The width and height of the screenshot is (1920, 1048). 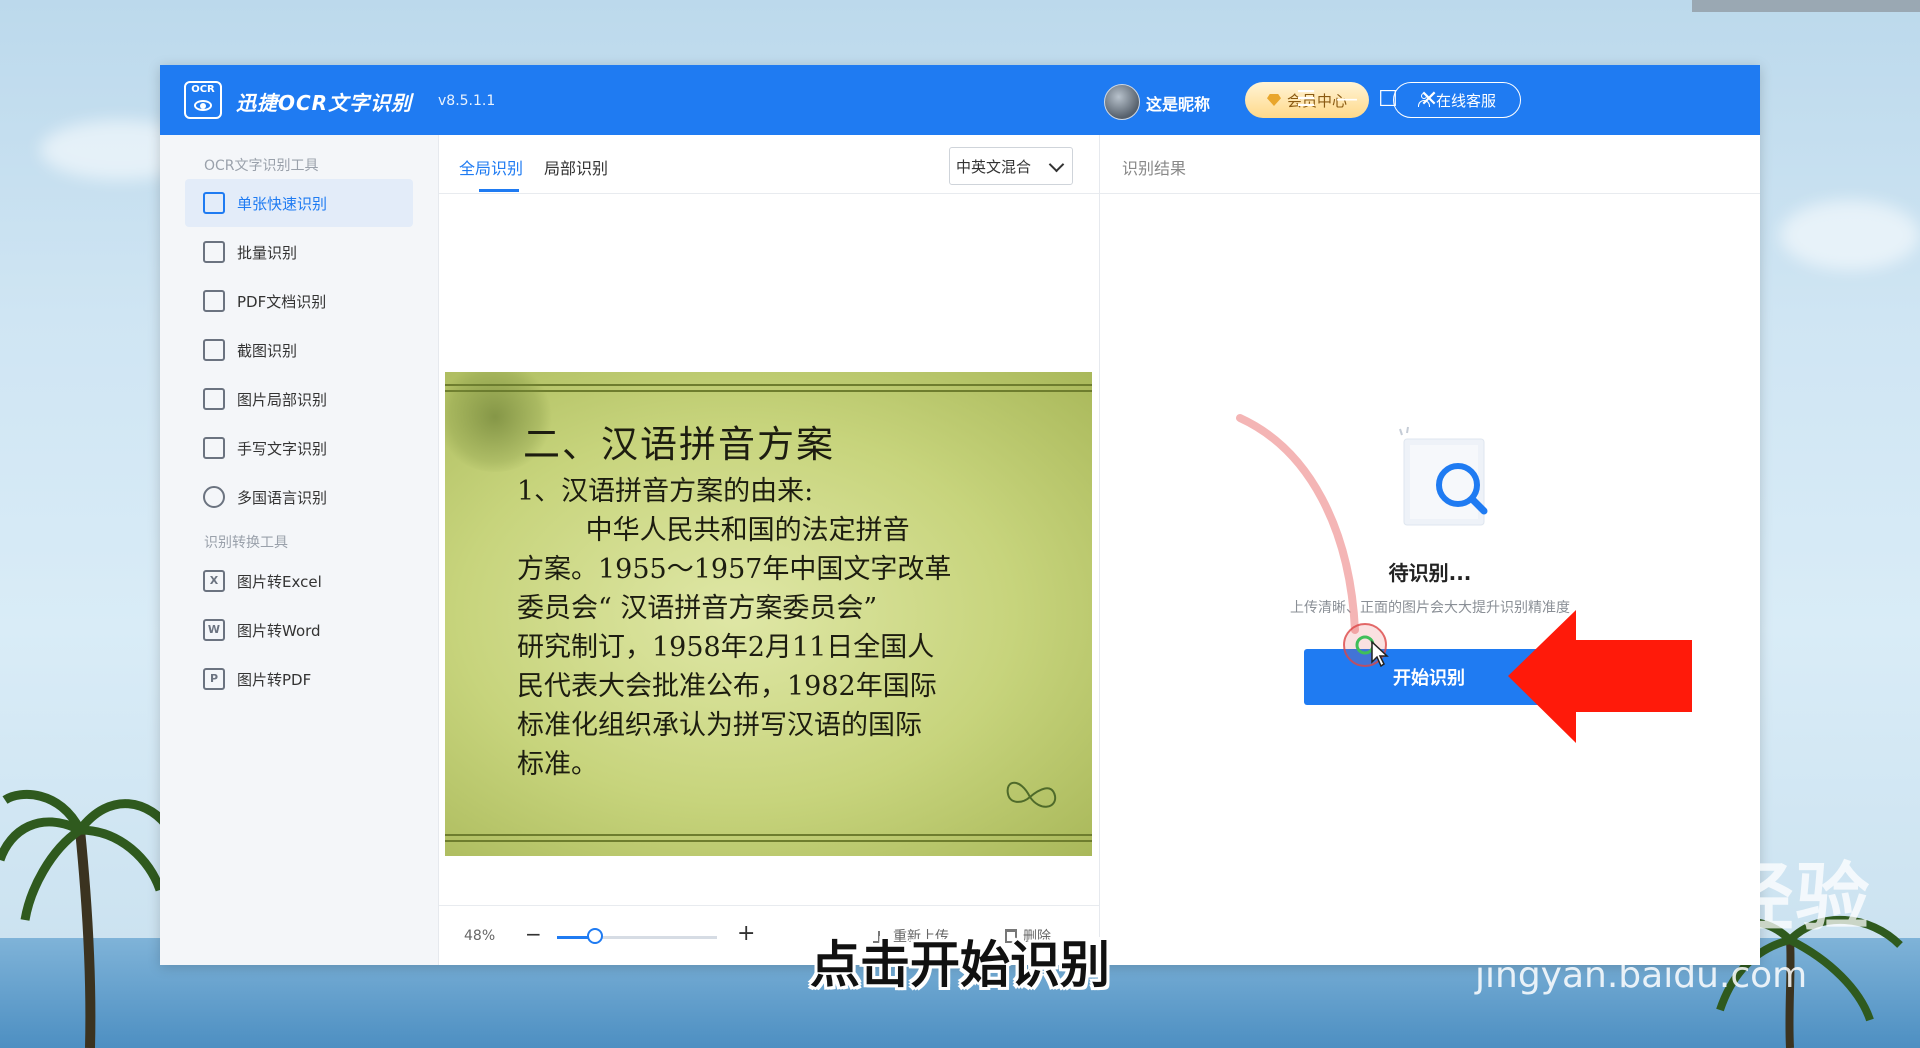 I want to click on sidebar-item-label: 截图识别, so click(x=267, y=350).